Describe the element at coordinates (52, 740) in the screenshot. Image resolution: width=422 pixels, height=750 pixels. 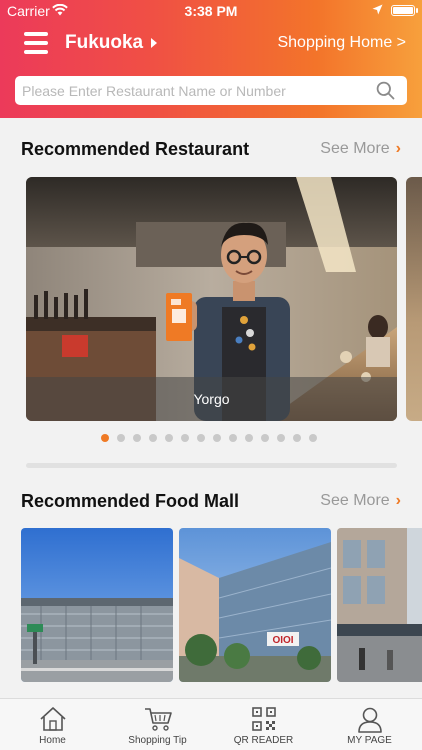
I see `tab-label: Home` at that location.